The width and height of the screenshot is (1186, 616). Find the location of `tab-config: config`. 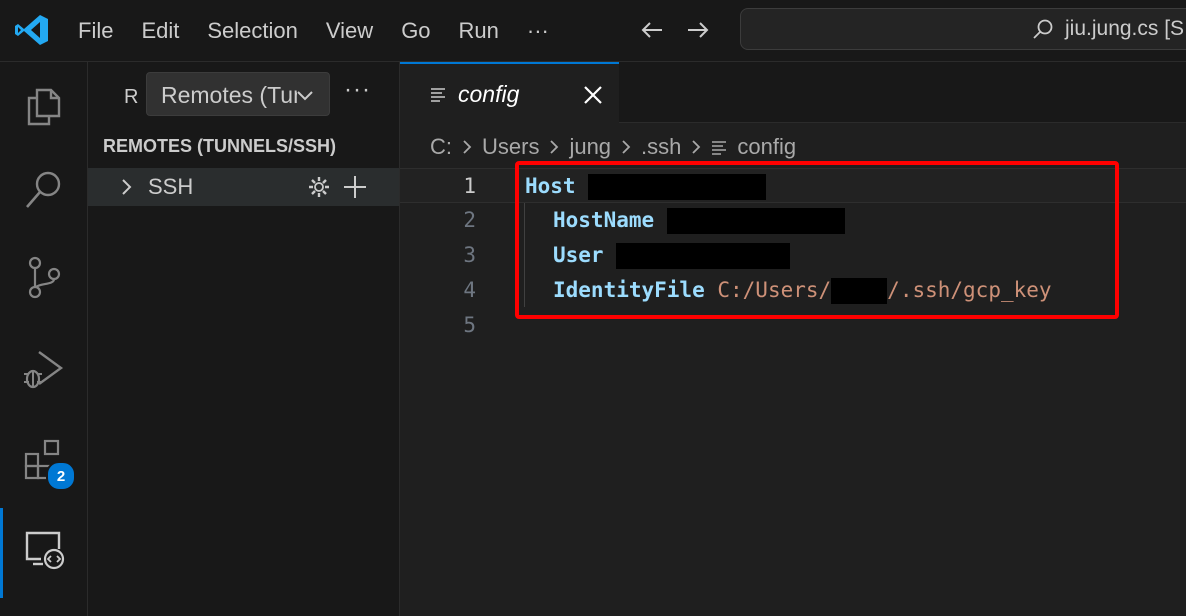

tab-config: config is located at coordinates (509, 92).